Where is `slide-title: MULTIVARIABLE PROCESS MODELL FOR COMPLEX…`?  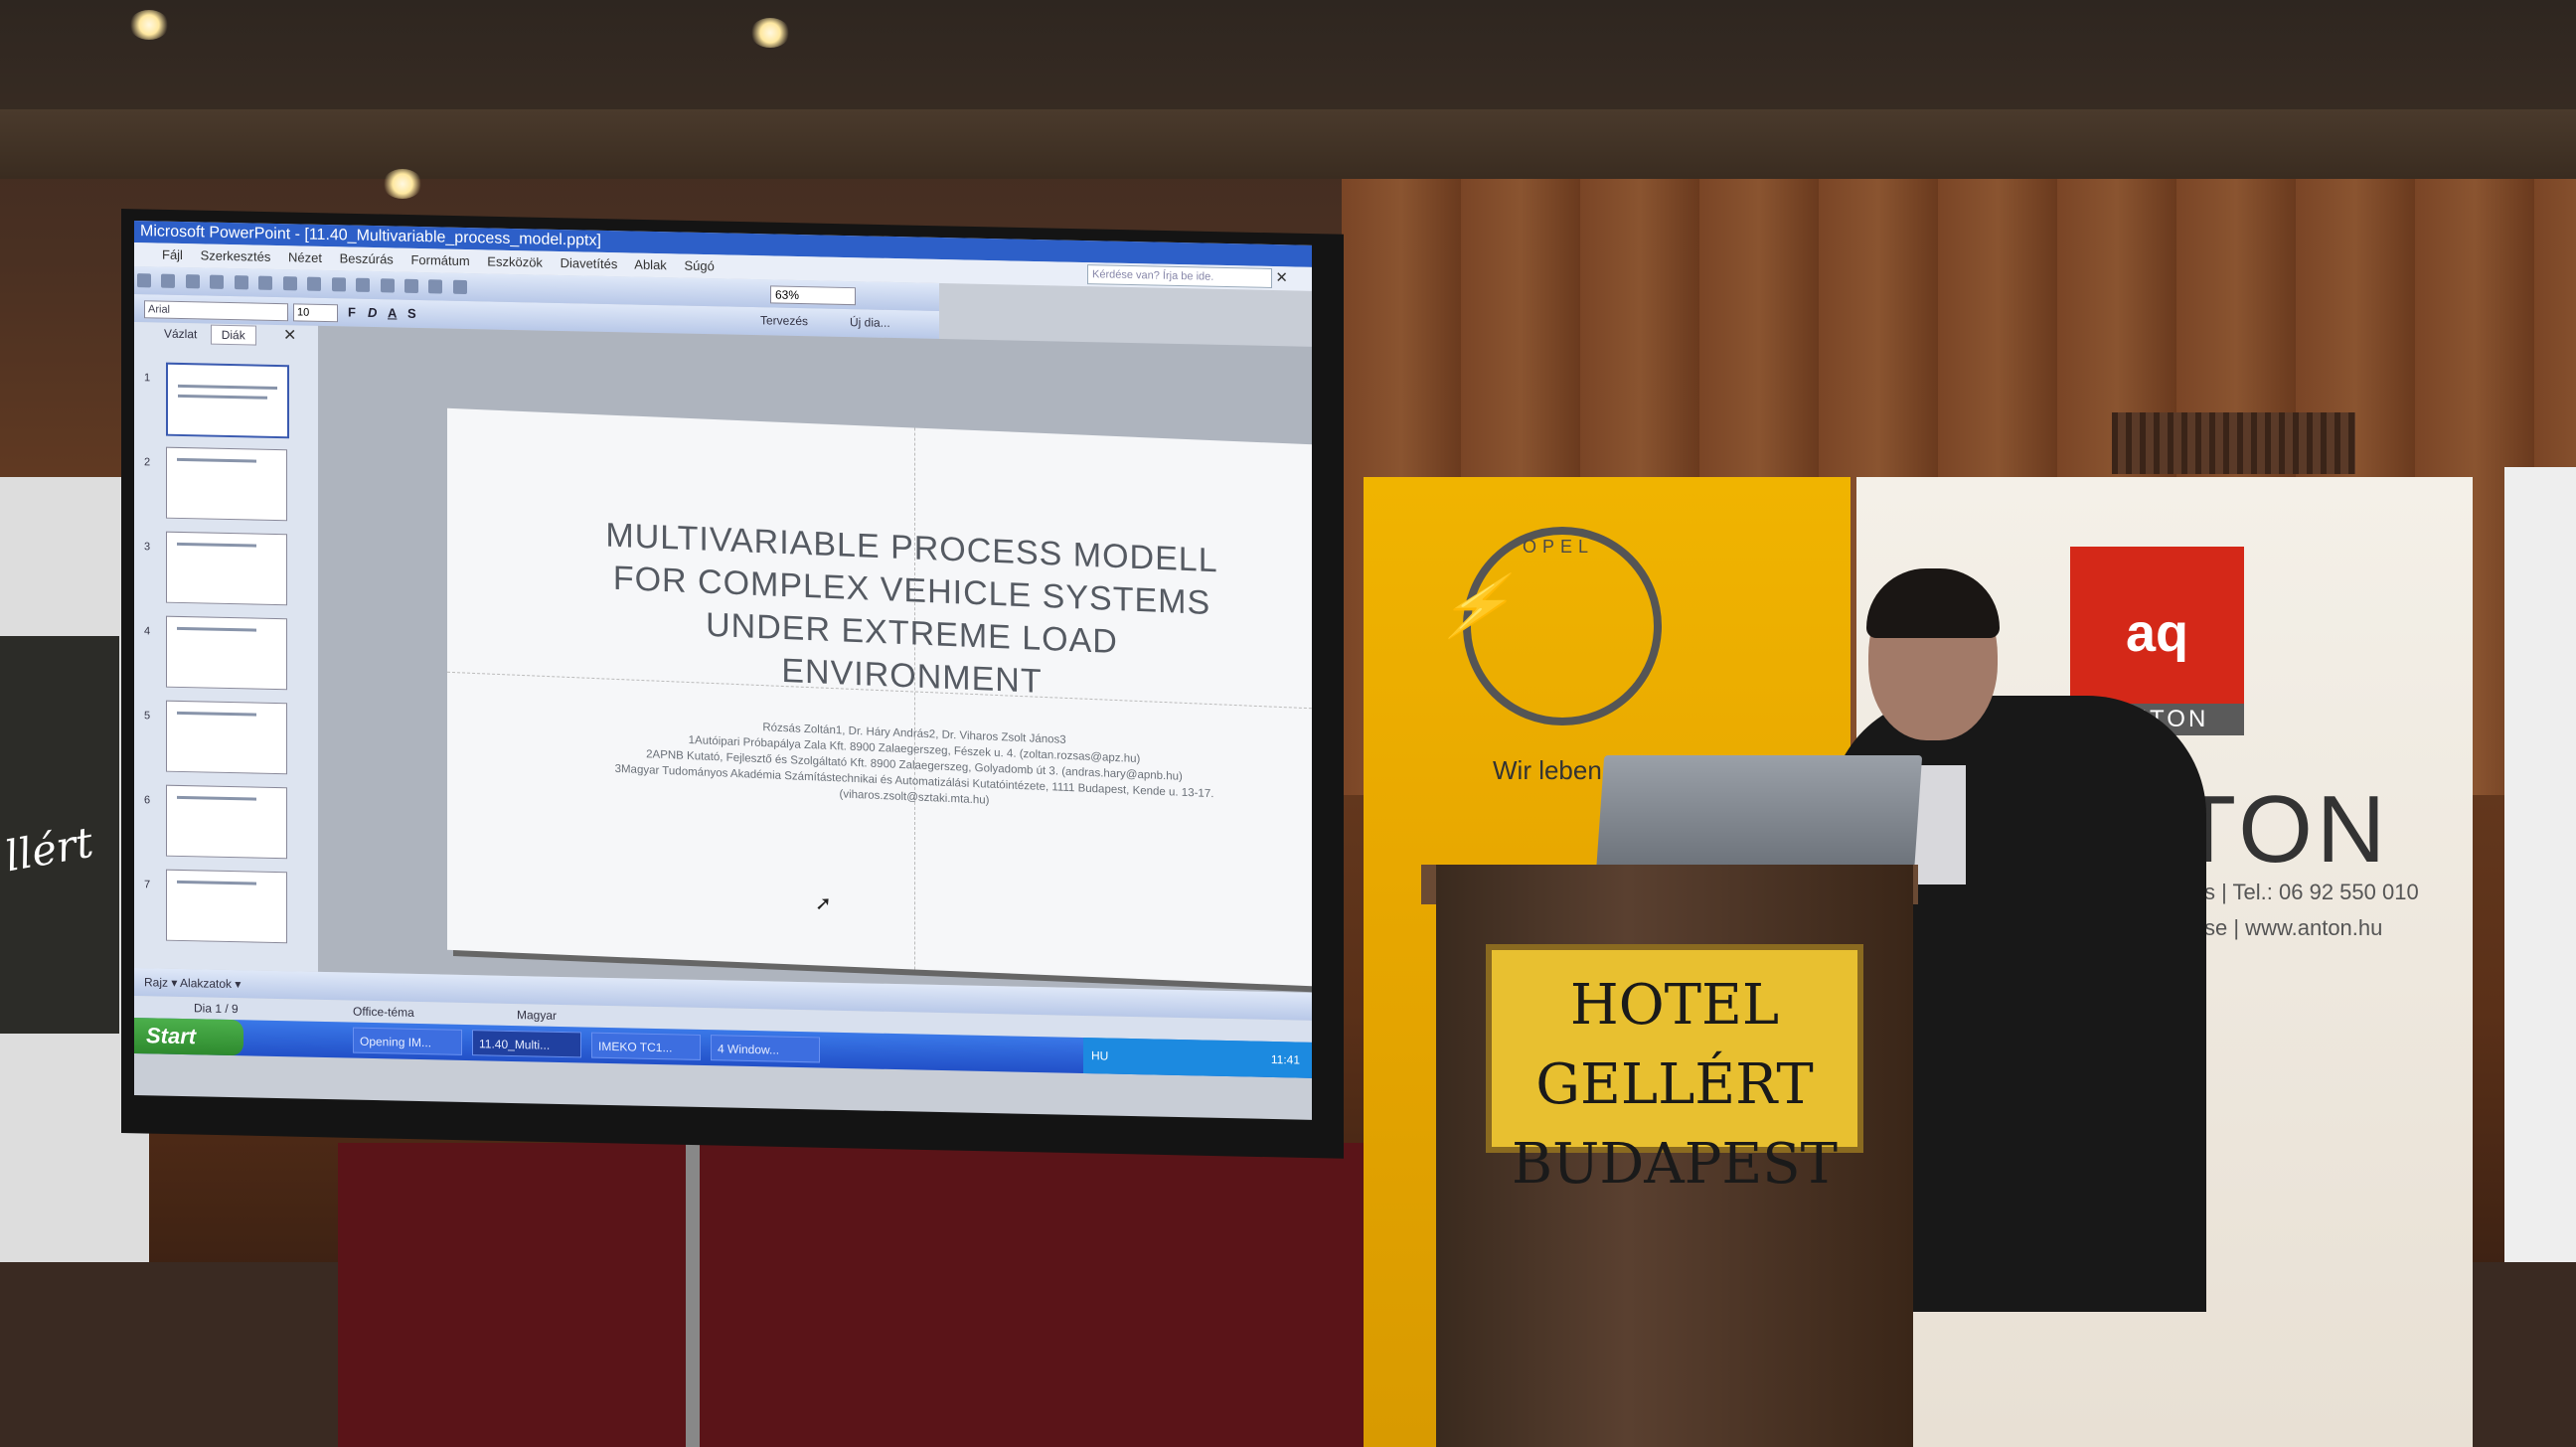
slide-title: MULTIVARIABLE PROCESS MODELL FOR COMPLEX… is located at coordinates (912, 613).